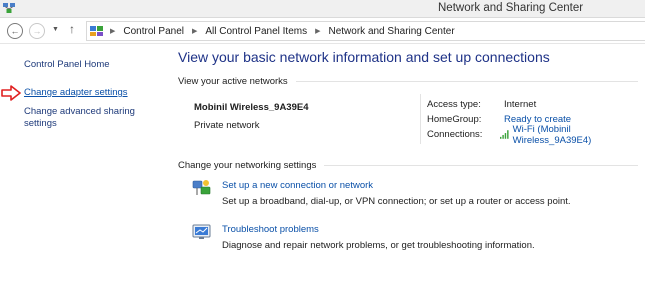  I want to click on title-bar: Network and Sharing Center, so click(322, 9).